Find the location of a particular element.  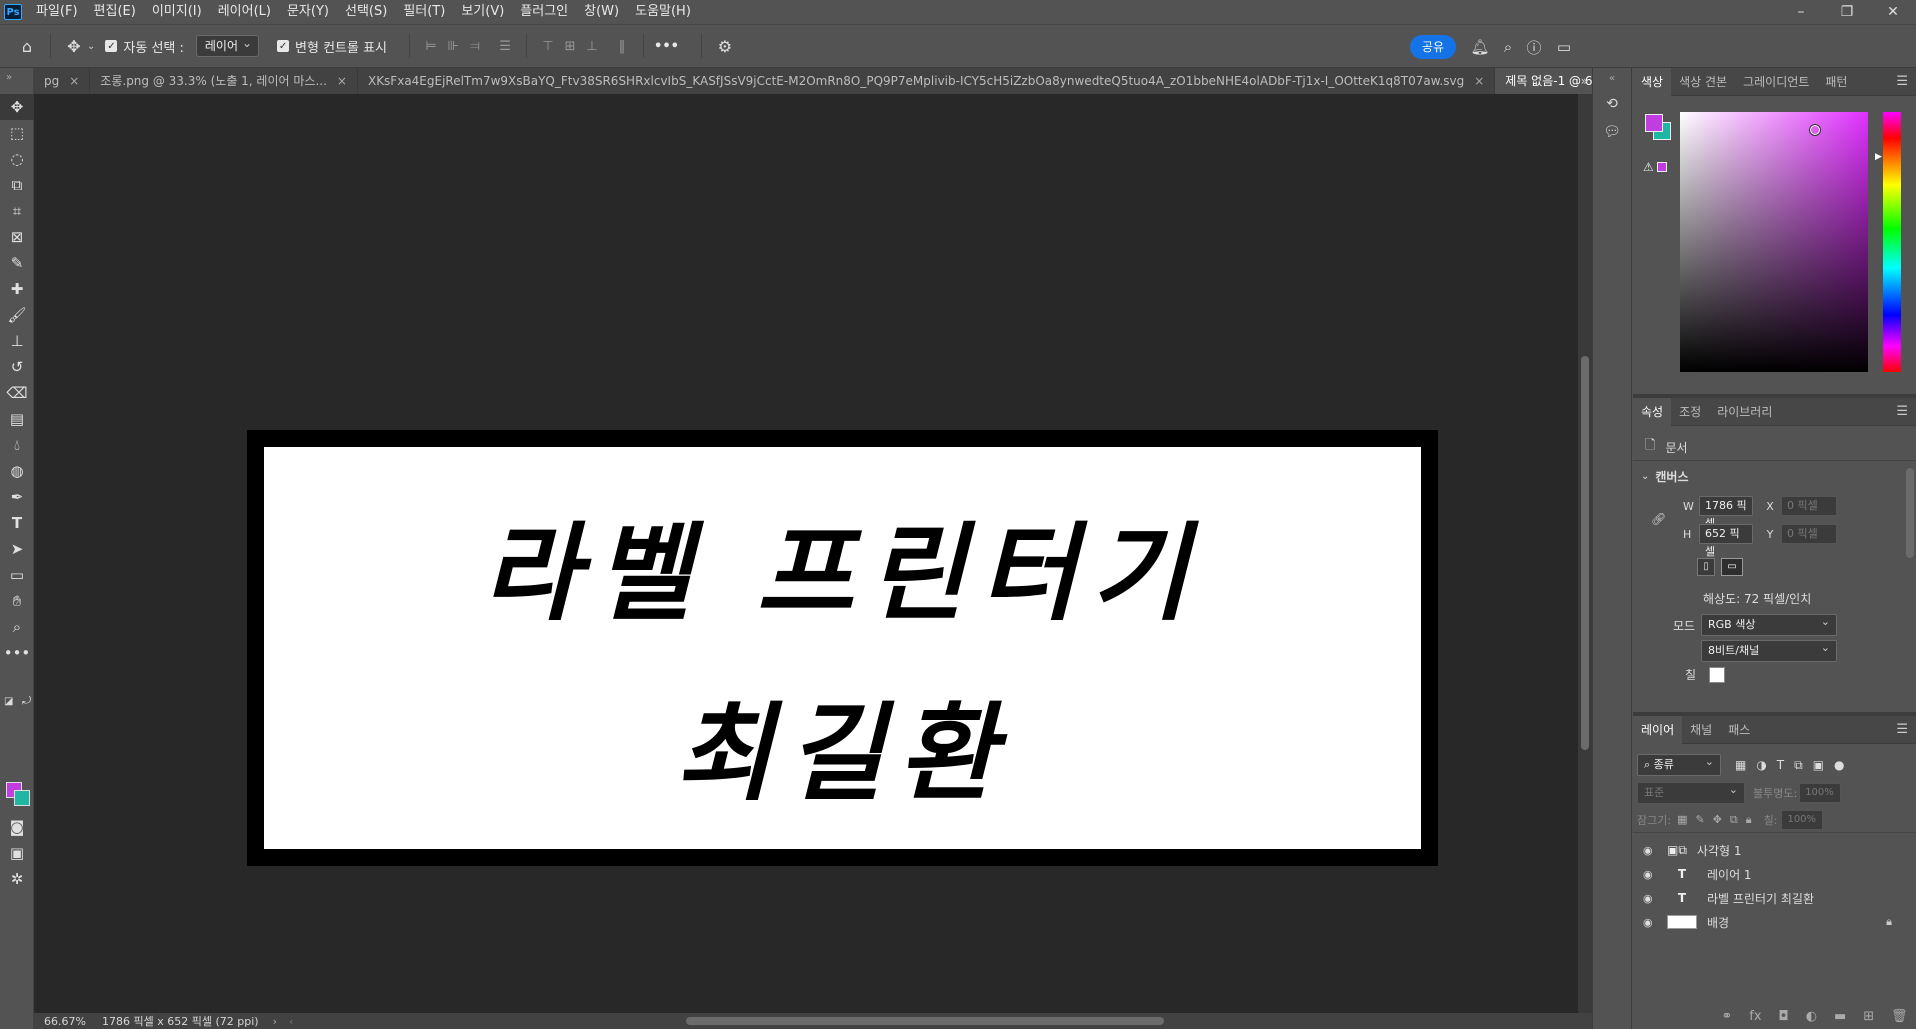

restore-icon: ❐ is located at coordinates (1847, 12).